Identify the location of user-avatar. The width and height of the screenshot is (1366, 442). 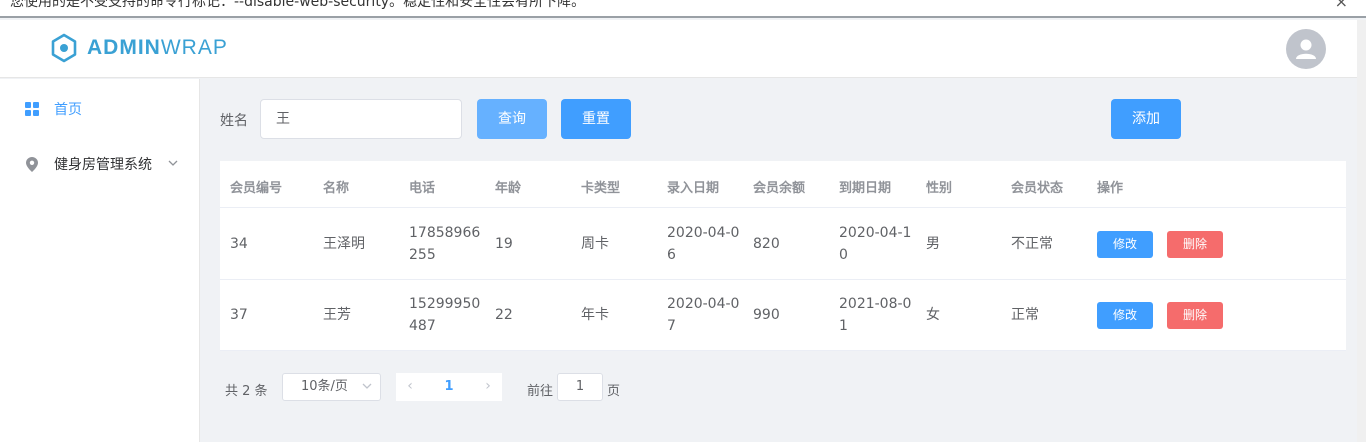
(1306, 49).